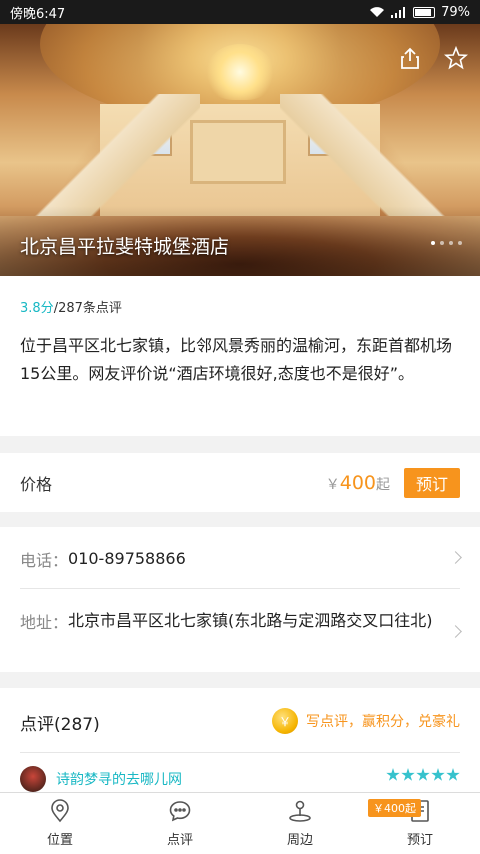  What do you see at coordinates (240, 740) in the screenshot?
I see `reviews-section: 点评(287) ￥ 写点评，赢积分，兑豪礼 诗韵梦寻的去哪儿网` at bounding box center [240, 740].